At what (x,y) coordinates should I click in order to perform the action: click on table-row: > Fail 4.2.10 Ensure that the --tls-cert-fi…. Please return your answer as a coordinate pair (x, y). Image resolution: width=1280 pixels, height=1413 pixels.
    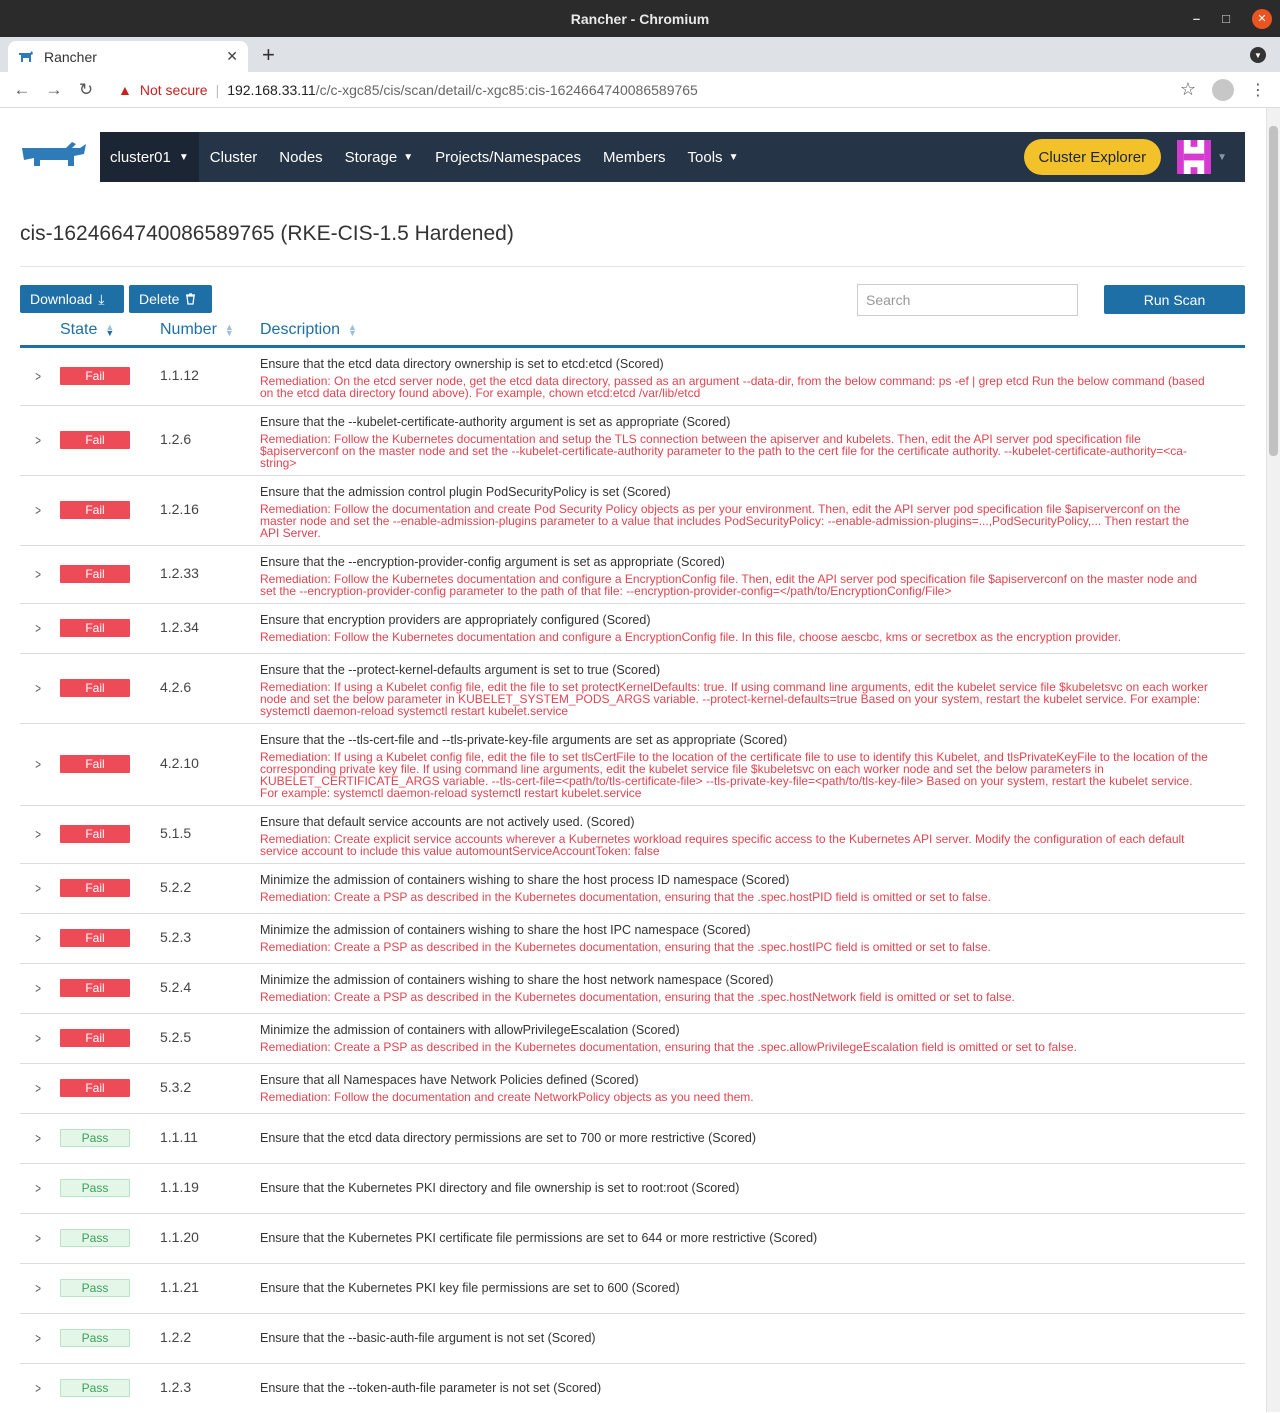
    Looking at the image, I should click on (632, 765).